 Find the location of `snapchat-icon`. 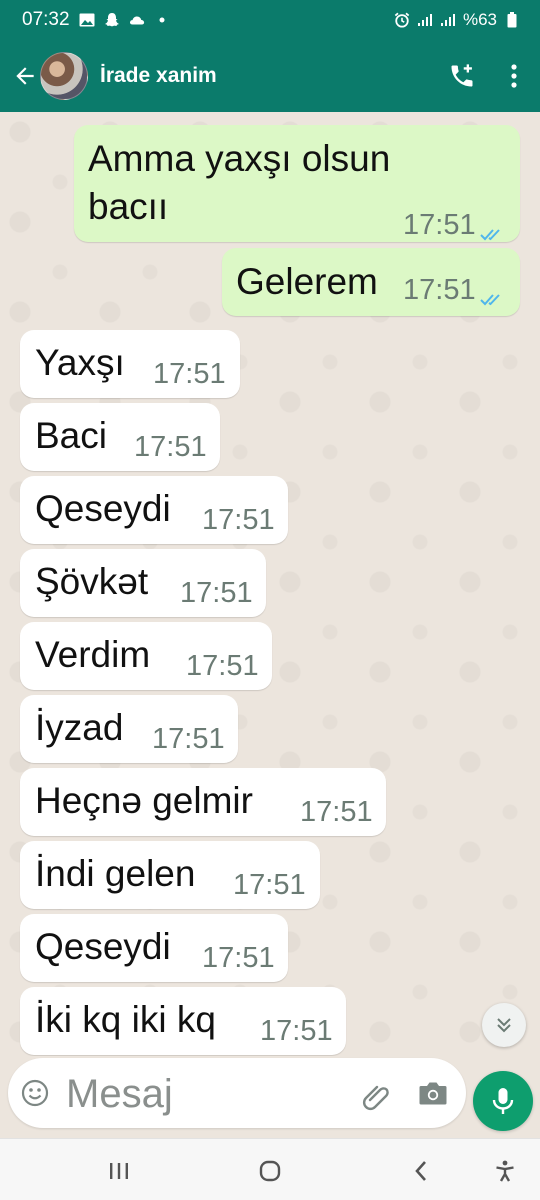

snapchat-icon is located at coordinates (112, 20).